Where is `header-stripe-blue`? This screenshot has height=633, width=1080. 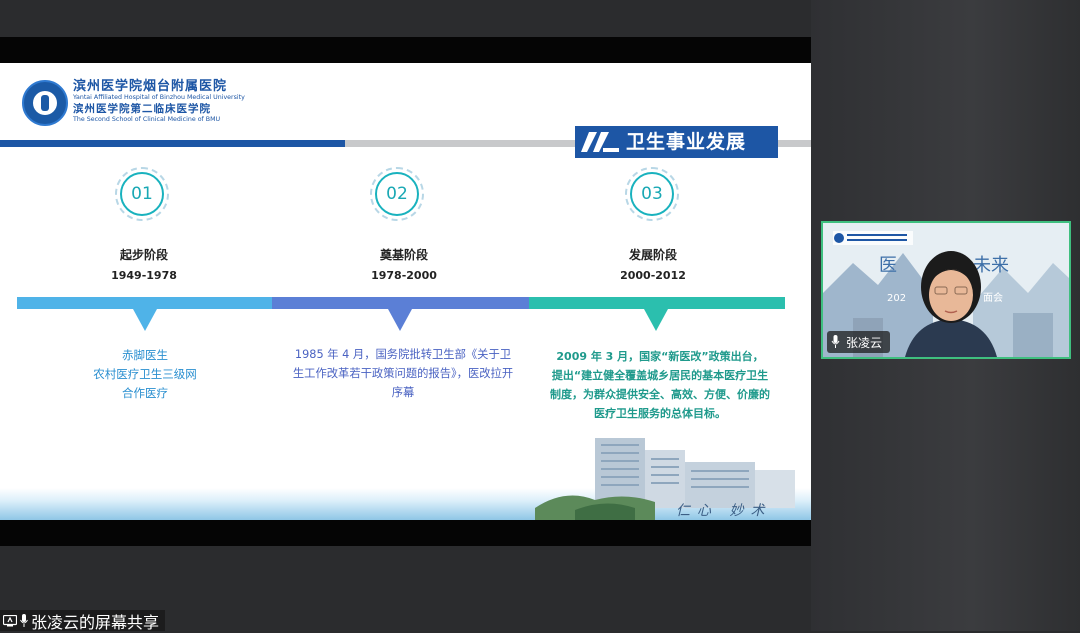 header-stripe-blue is located at coordinates (172, 143).